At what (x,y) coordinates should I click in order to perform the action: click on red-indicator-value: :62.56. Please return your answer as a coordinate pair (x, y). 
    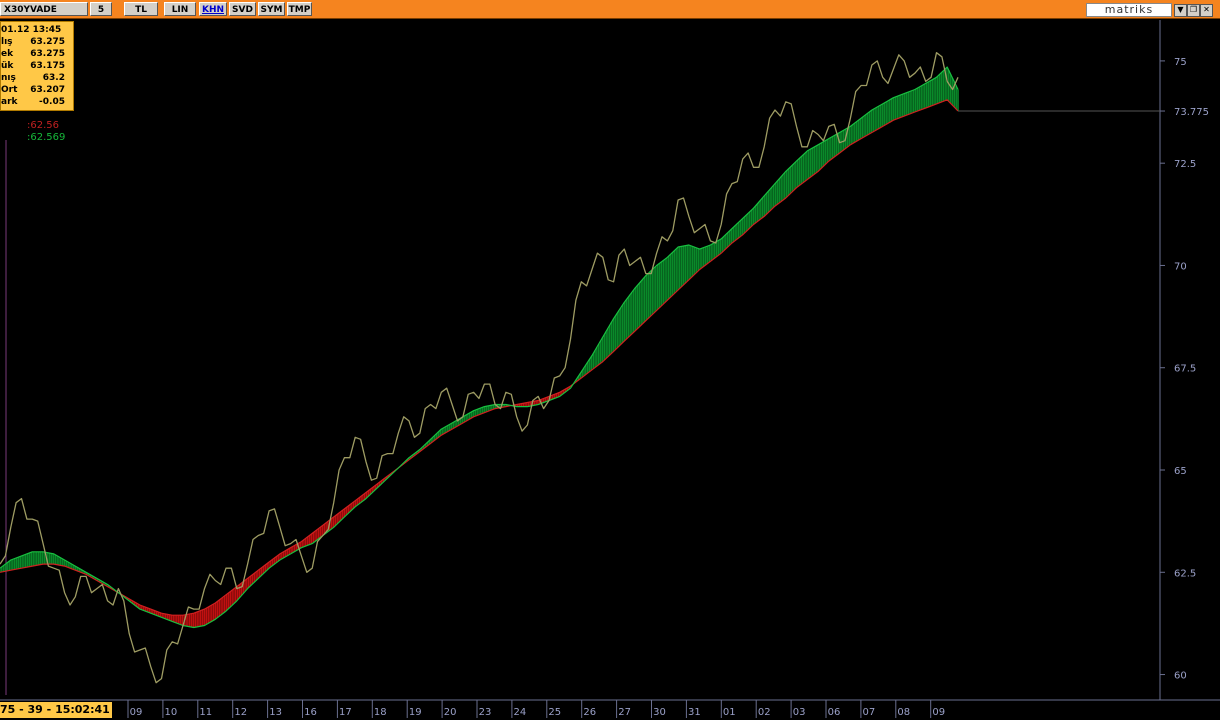
    Looking at the image, I should click on (43, 125).